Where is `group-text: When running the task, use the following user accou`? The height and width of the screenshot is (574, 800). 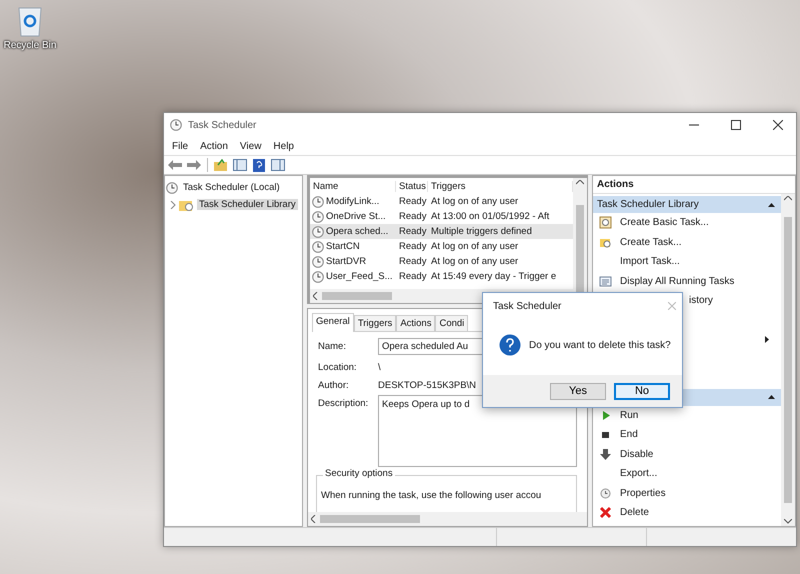
group-text: When running the task, use the following user accou is located at coordinates (431, 495).